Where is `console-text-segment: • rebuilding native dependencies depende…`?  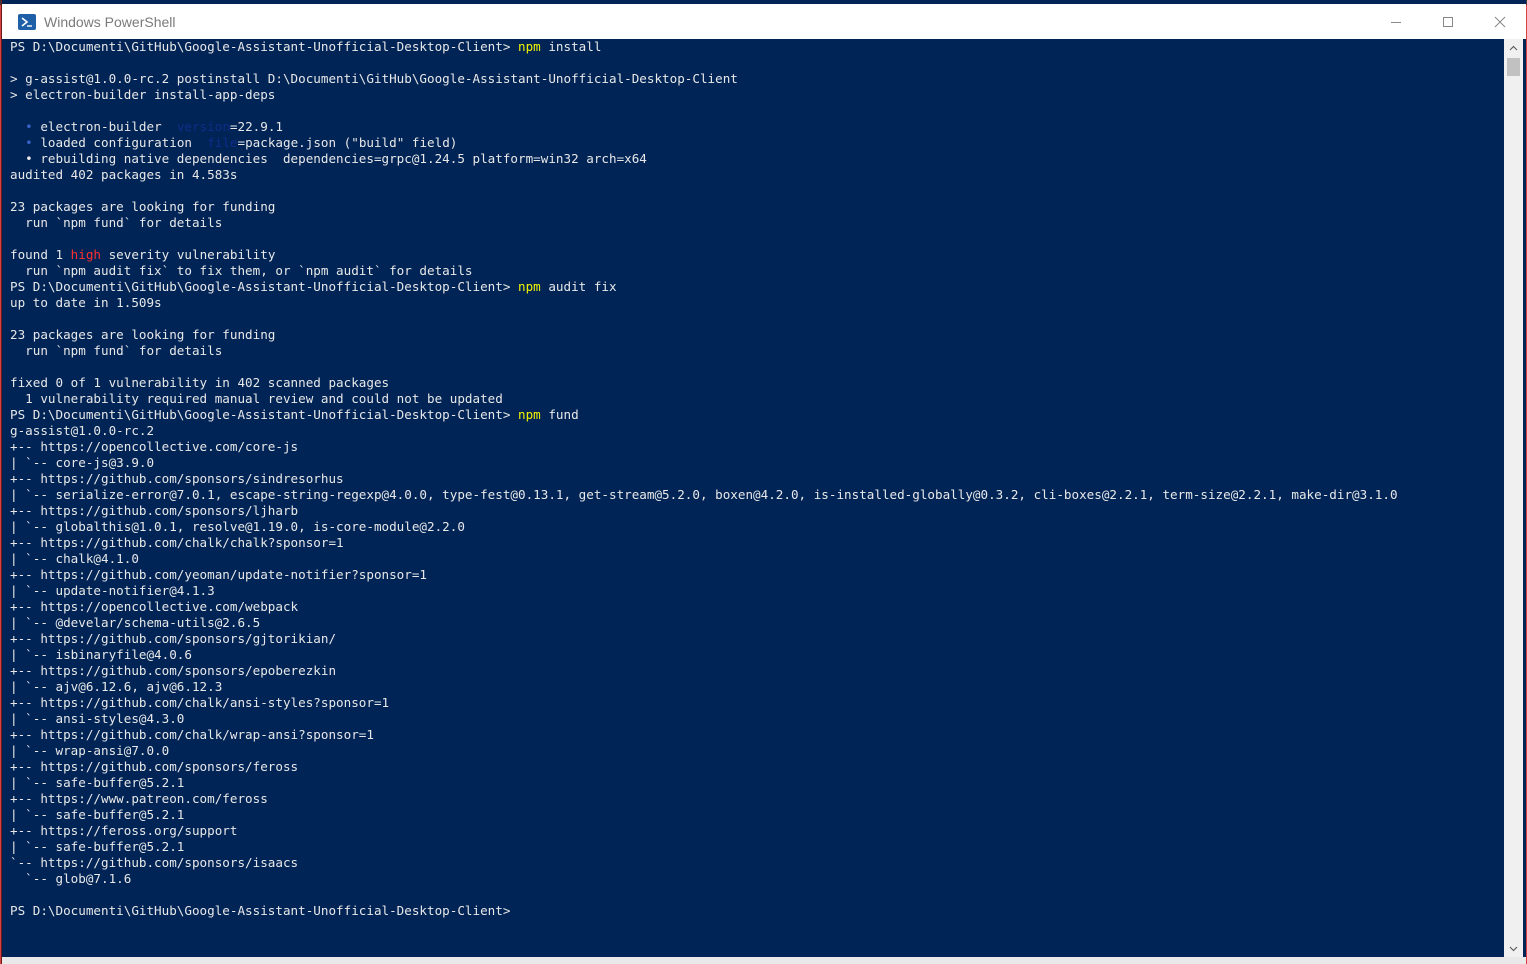 console-text-segment: • rebuilding native dependencies depende… is located at coordinates (328, 158).